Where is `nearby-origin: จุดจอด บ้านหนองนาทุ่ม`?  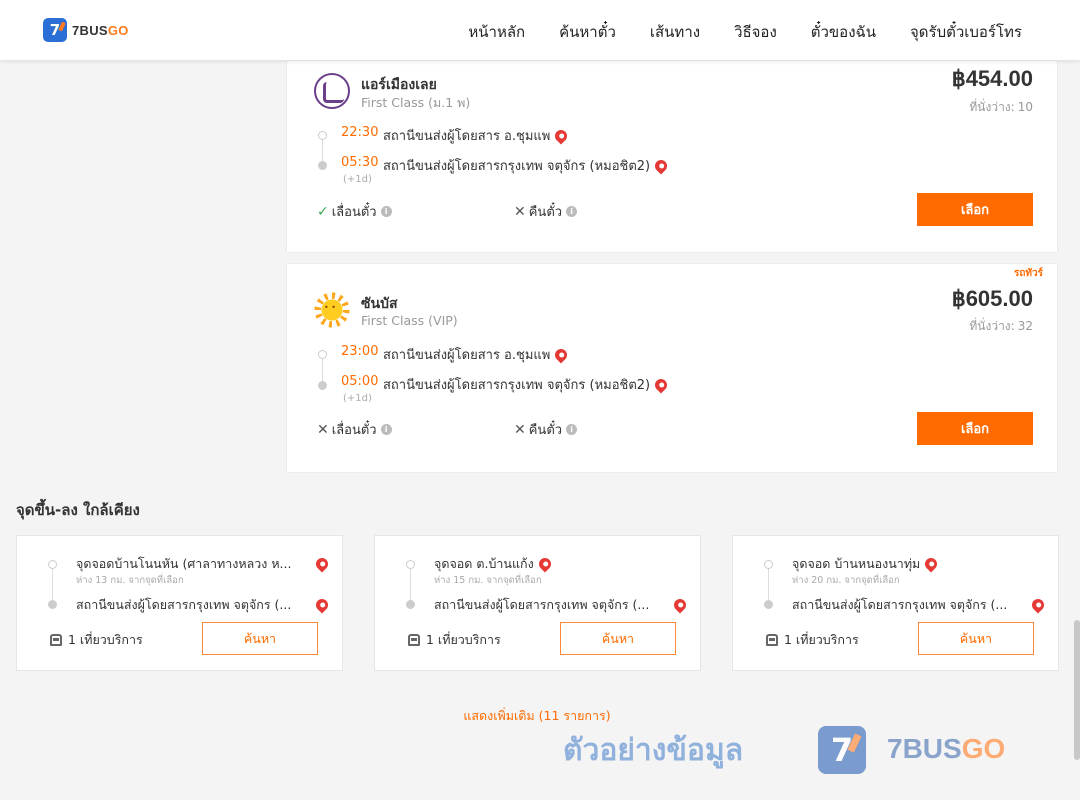 nearby-origin: จุดจอด บ้านหนองนาทุ่ม is located at coordinates (918, 564).